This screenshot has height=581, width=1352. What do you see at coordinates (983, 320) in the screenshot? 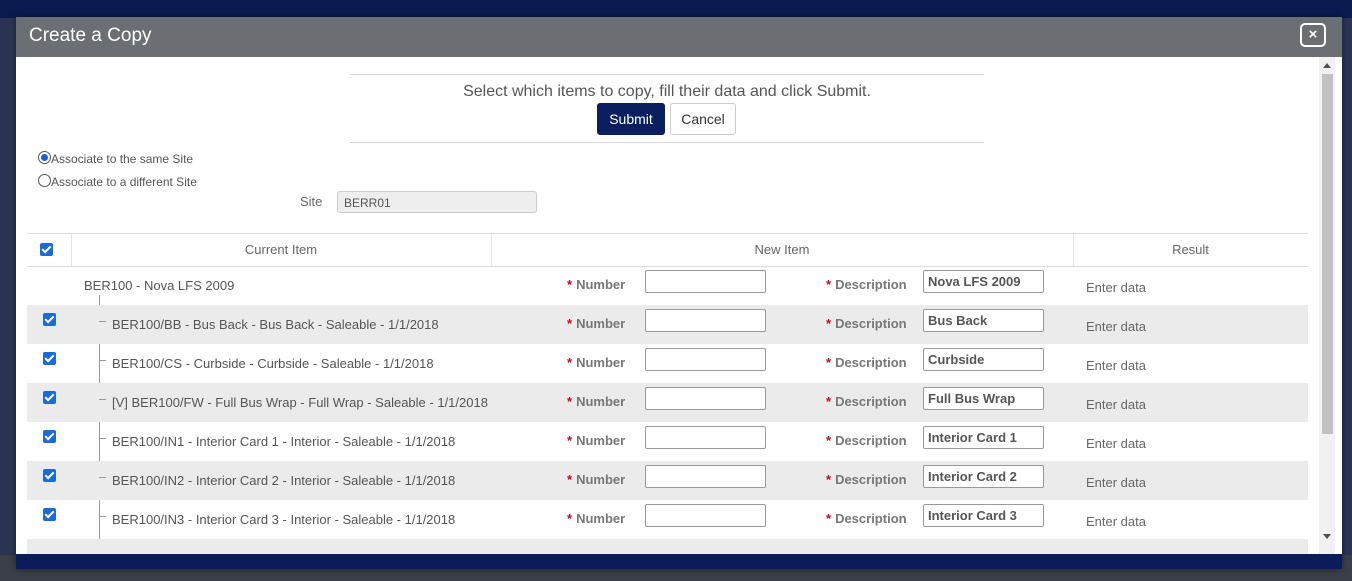
I see `description-input: Bus Back` at bounding box center [983, 320].